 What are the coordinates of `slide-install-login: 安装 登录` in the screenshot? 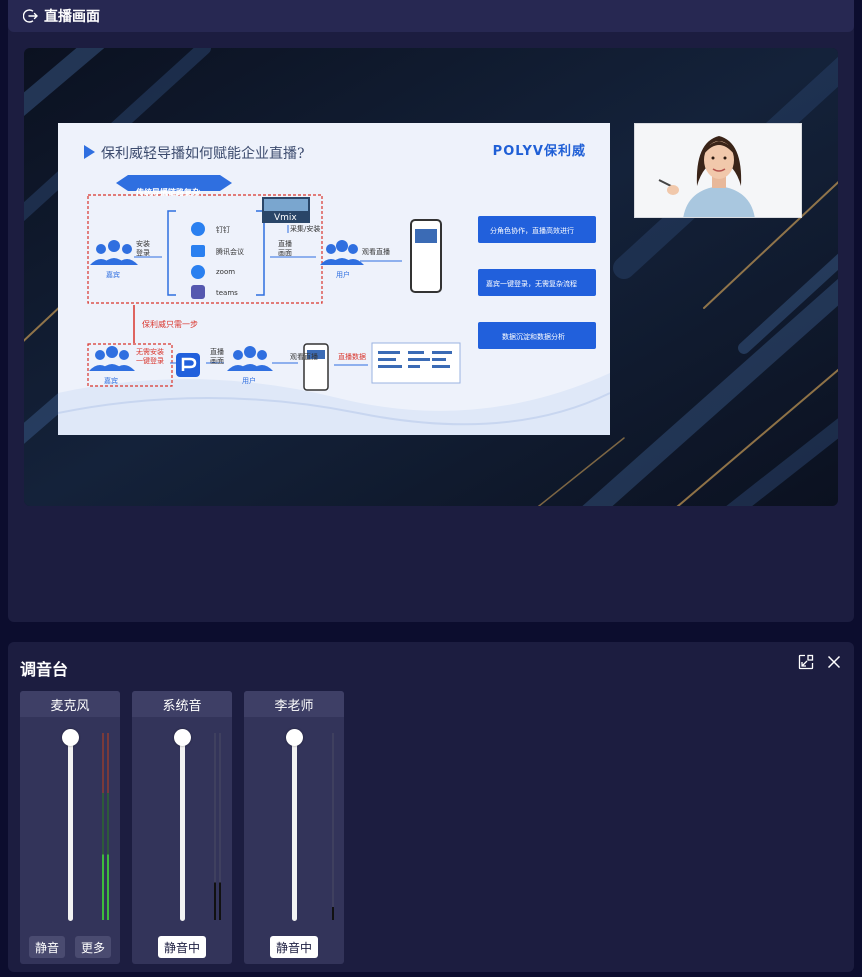 It's located at (143, 248).